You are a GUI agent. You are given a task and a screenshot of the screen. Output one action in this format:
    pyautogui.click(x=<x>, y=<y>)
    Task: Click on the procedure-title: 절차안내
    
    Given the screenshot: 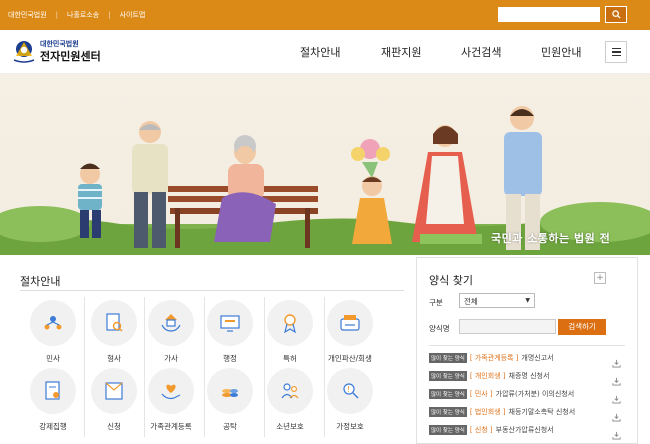 What is the action you would take?
    pyautogui.click(x=40, y=281)
    